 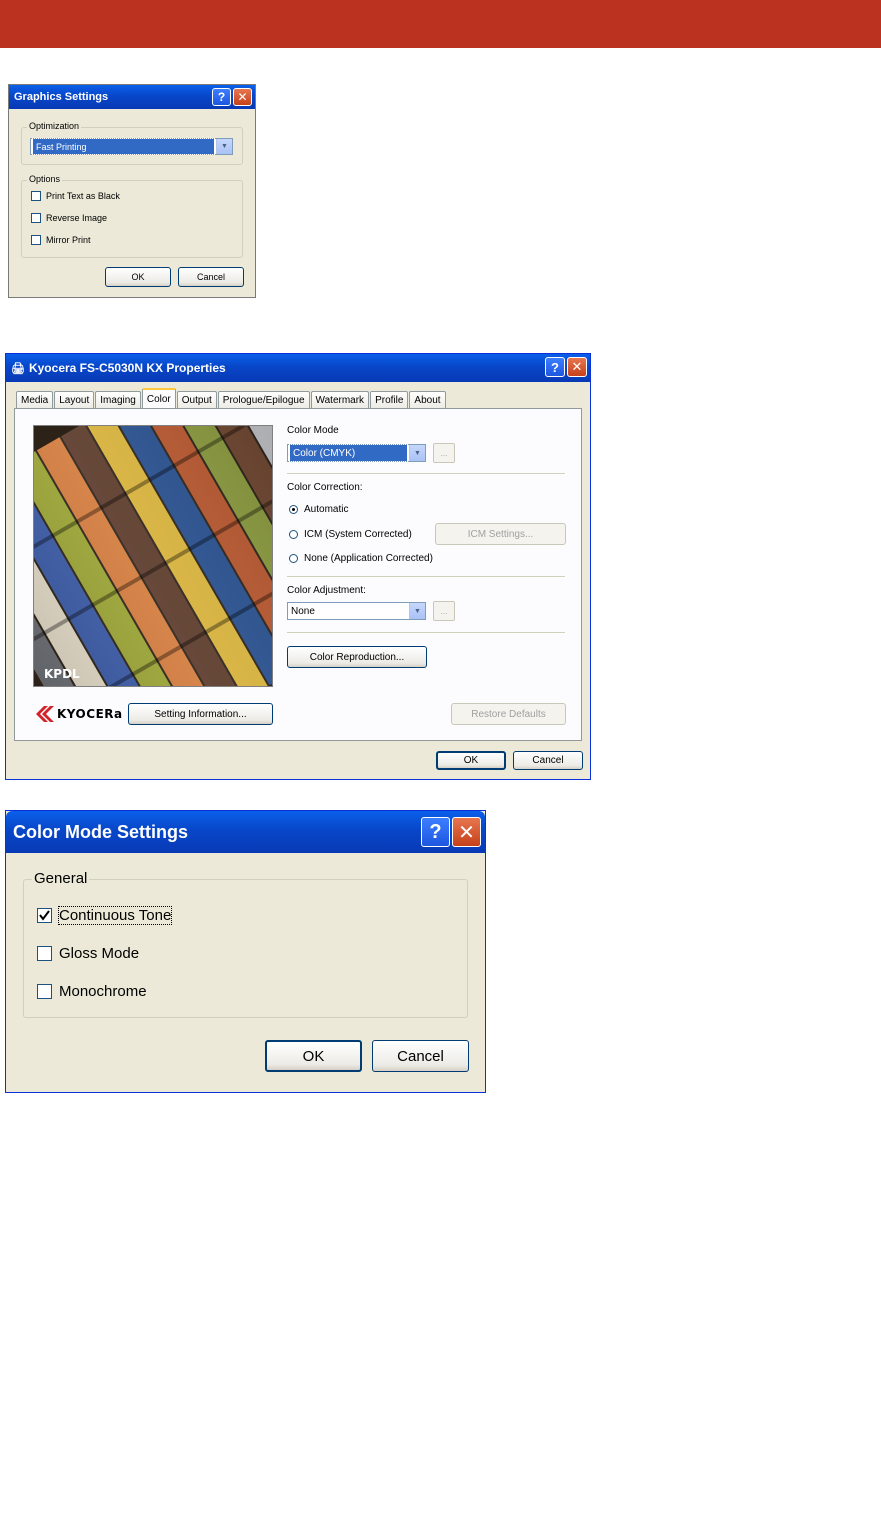 I want to click on print-text-as-black-checkbox: Print Text as Black, so click(x=75, y=196).